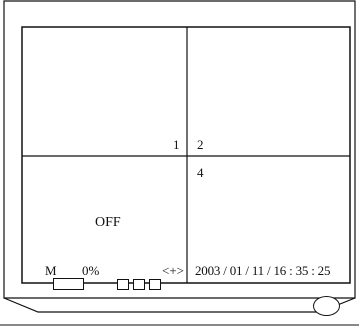  I want to click on power-knob, so click(326, 306).